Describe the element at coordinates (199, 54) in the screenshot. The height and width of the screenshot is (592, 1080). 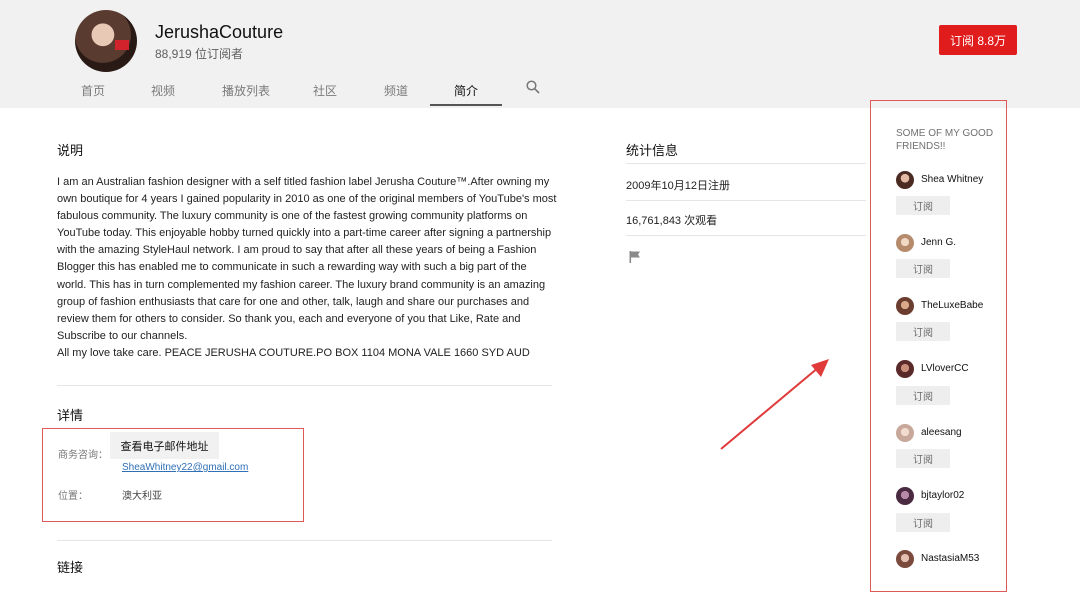
I see `subscriber-count: 88,919 位订阅者` at that location.